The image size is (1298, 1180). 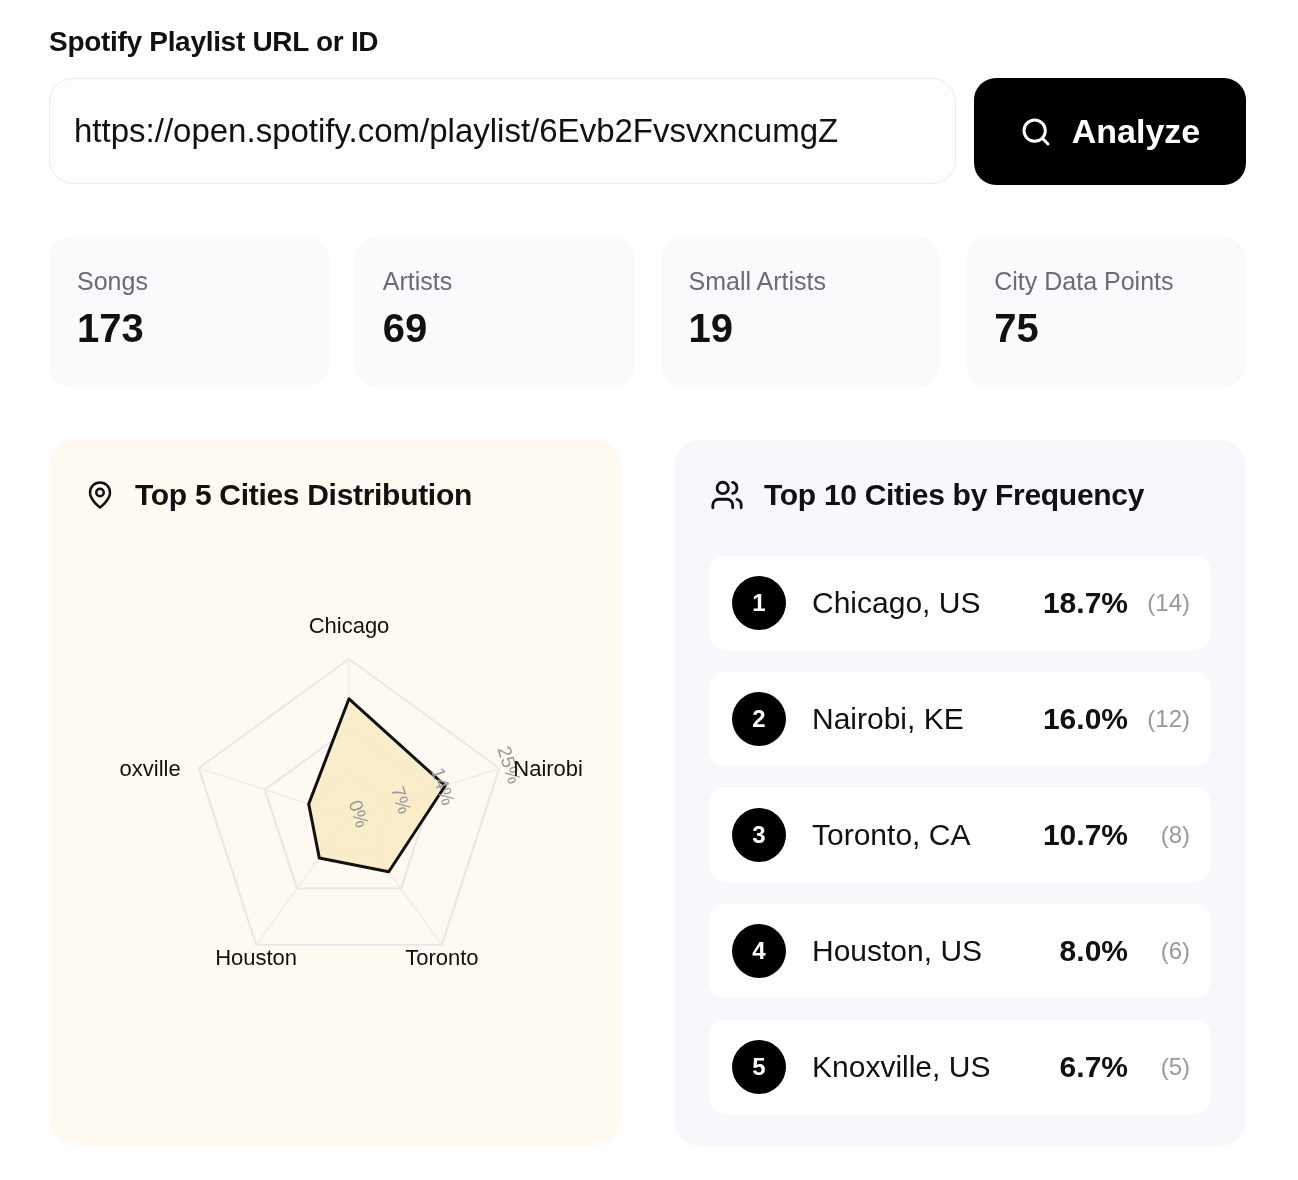 I want to click on tick-label: 7%, so click(x=401, y=800).